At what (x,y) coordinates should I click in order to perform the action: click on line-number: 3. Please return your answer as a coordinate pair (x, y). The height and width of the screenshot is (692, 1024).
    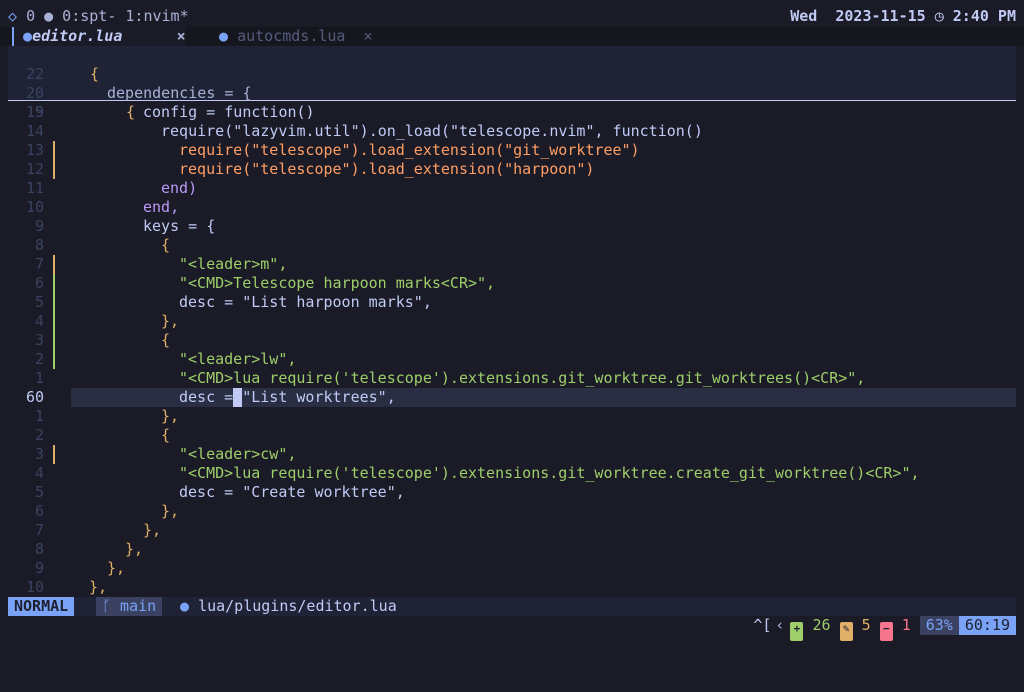
    Looking at the image, I should click on (39, 340).